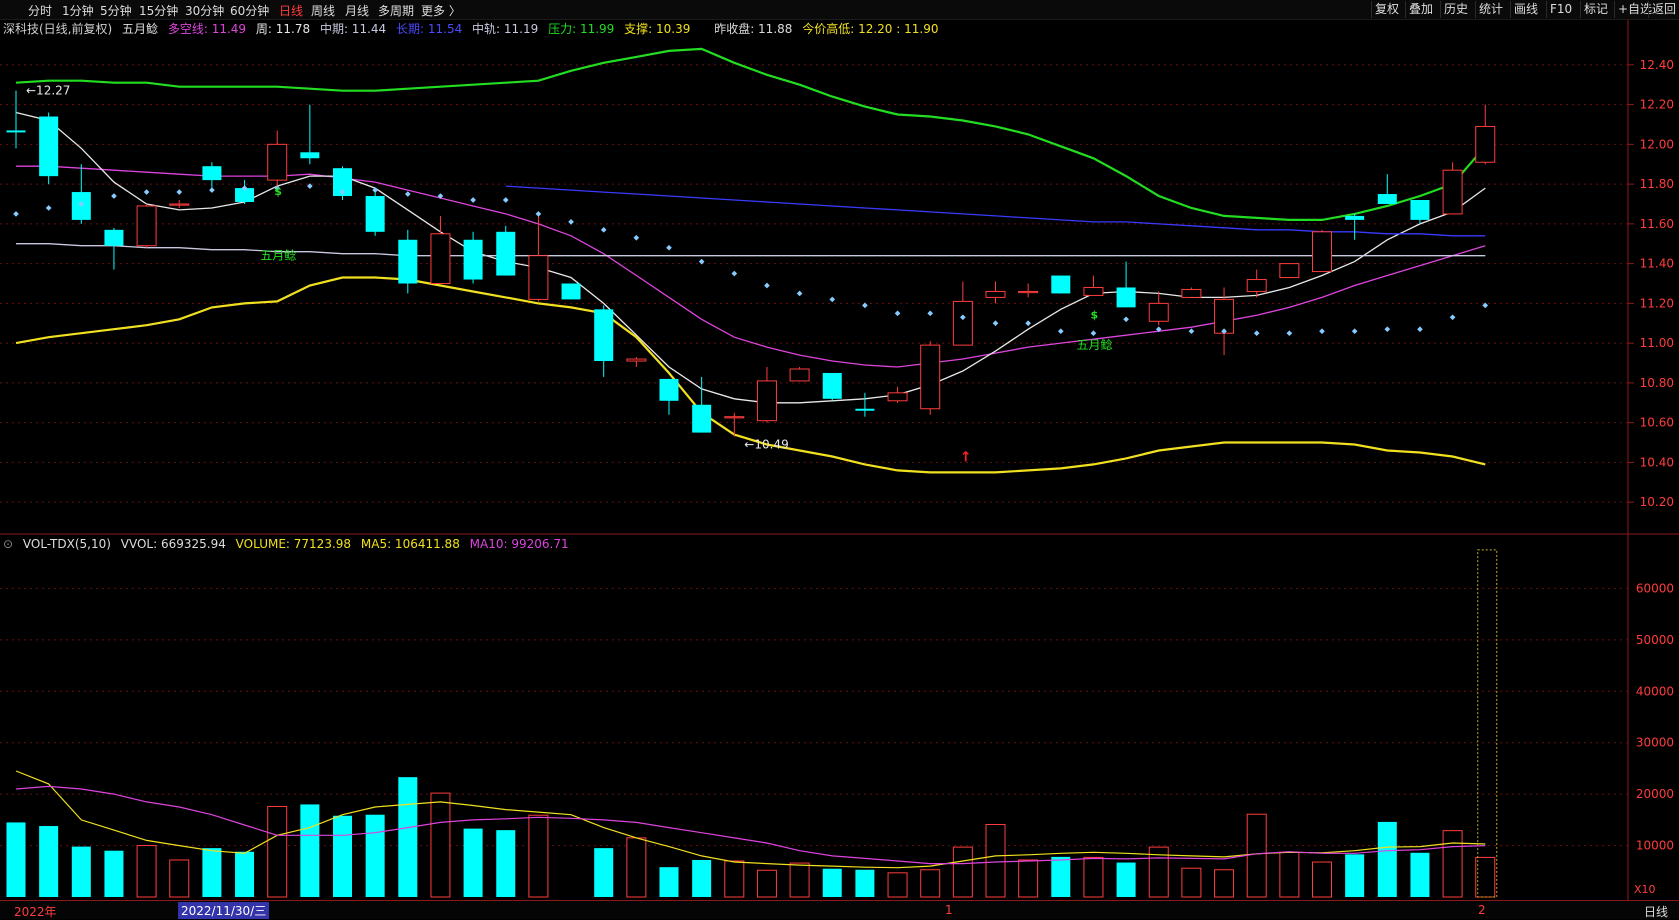  I want to click on vvol-value: VVOL: 669325.94, so click(173, 544).